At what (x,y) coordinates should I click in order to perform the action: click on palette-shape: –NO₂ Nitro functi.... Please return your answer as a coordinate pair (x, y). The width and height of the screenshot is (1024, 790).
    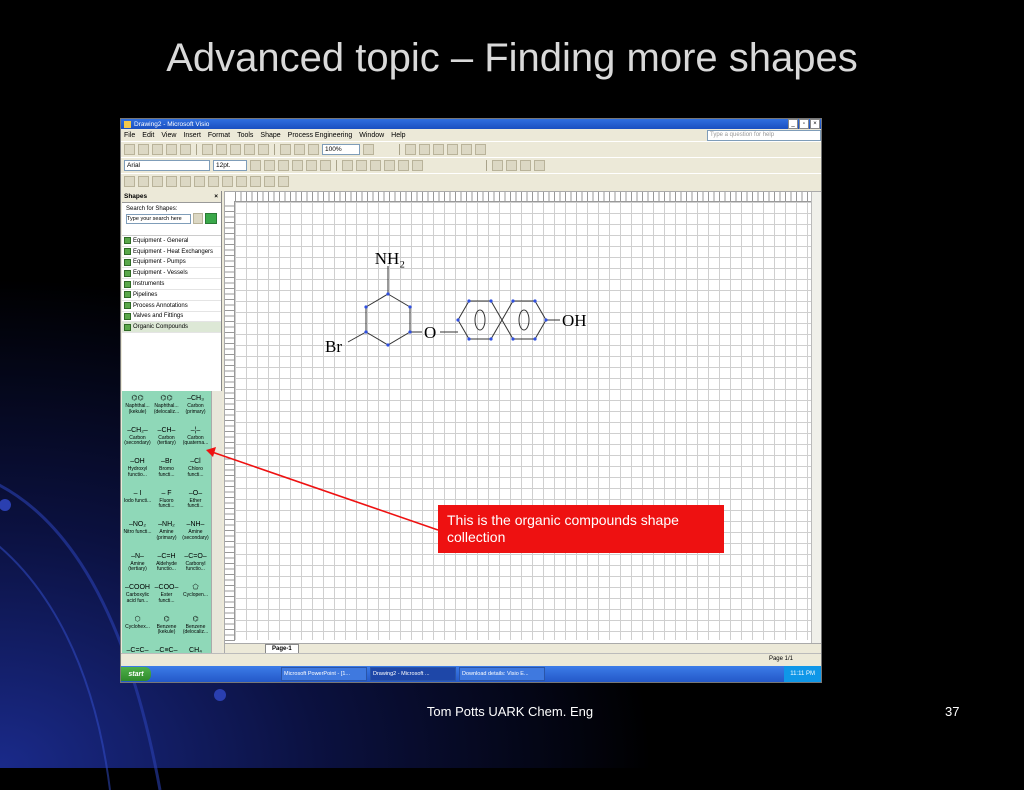
    Looking at the image, I should click on (137, 528).